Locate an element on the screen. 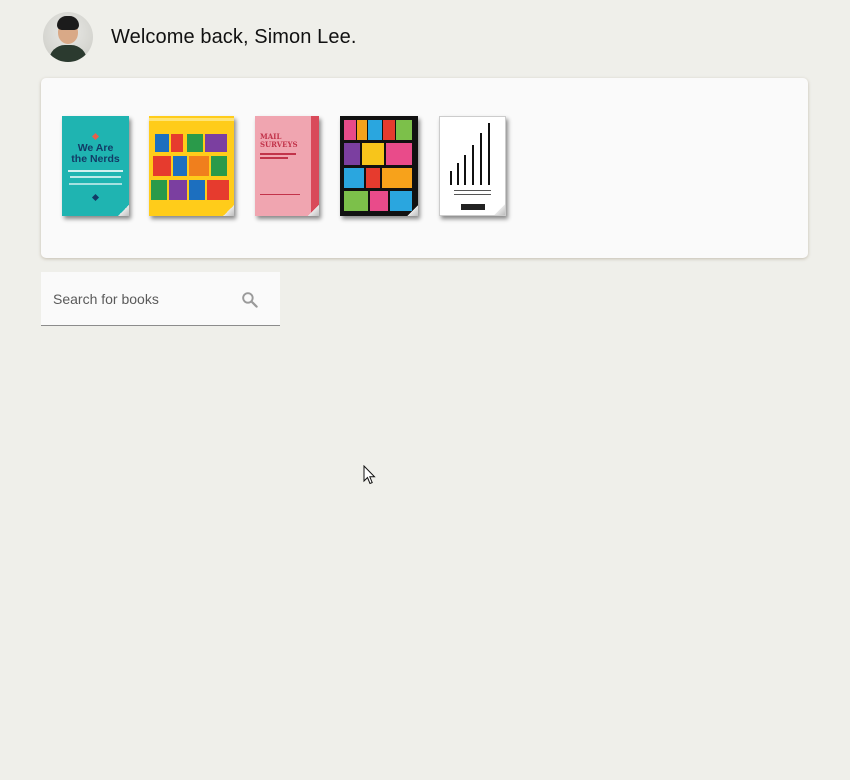 Image resolution: width=850 pixels, height=780 pixels. search-input is located at coordinates (136, 298).